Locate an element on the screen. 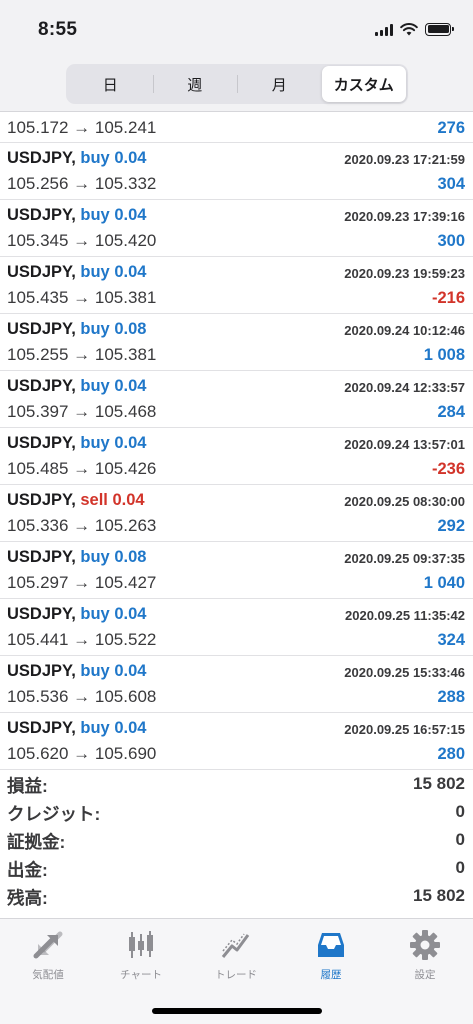 The width and height of the screenshot is (473, 1024). tab-settings: 設定 is located at coordinates (425, 955).